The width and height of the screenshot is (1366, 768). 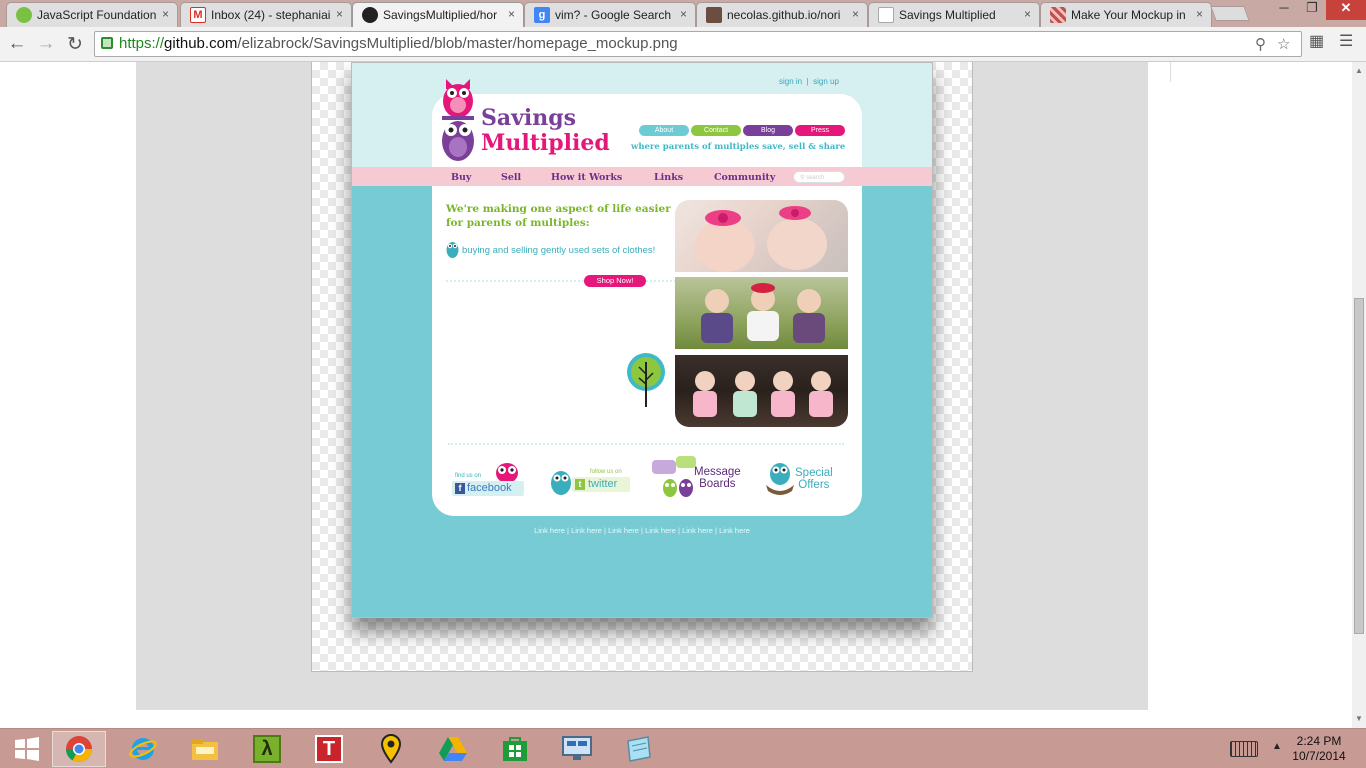 I want to click on t-app-icon: T, so click(x=329, y=749).